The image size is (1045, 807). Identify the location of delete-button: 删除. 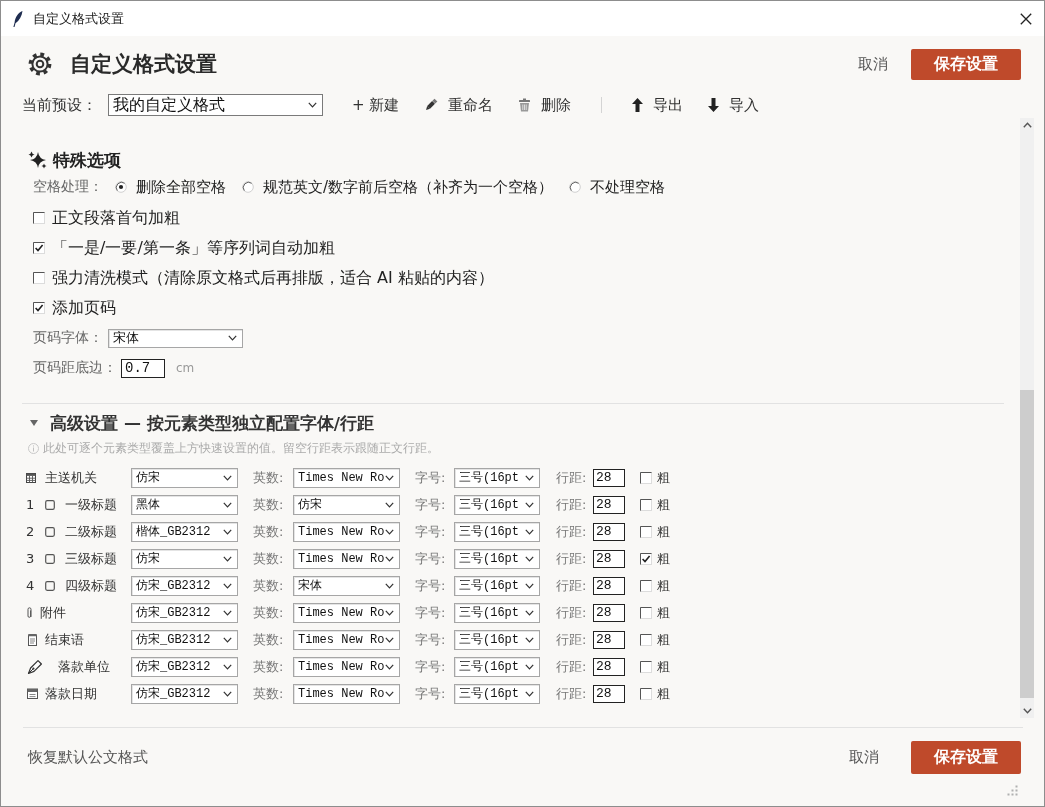
(545, 105).